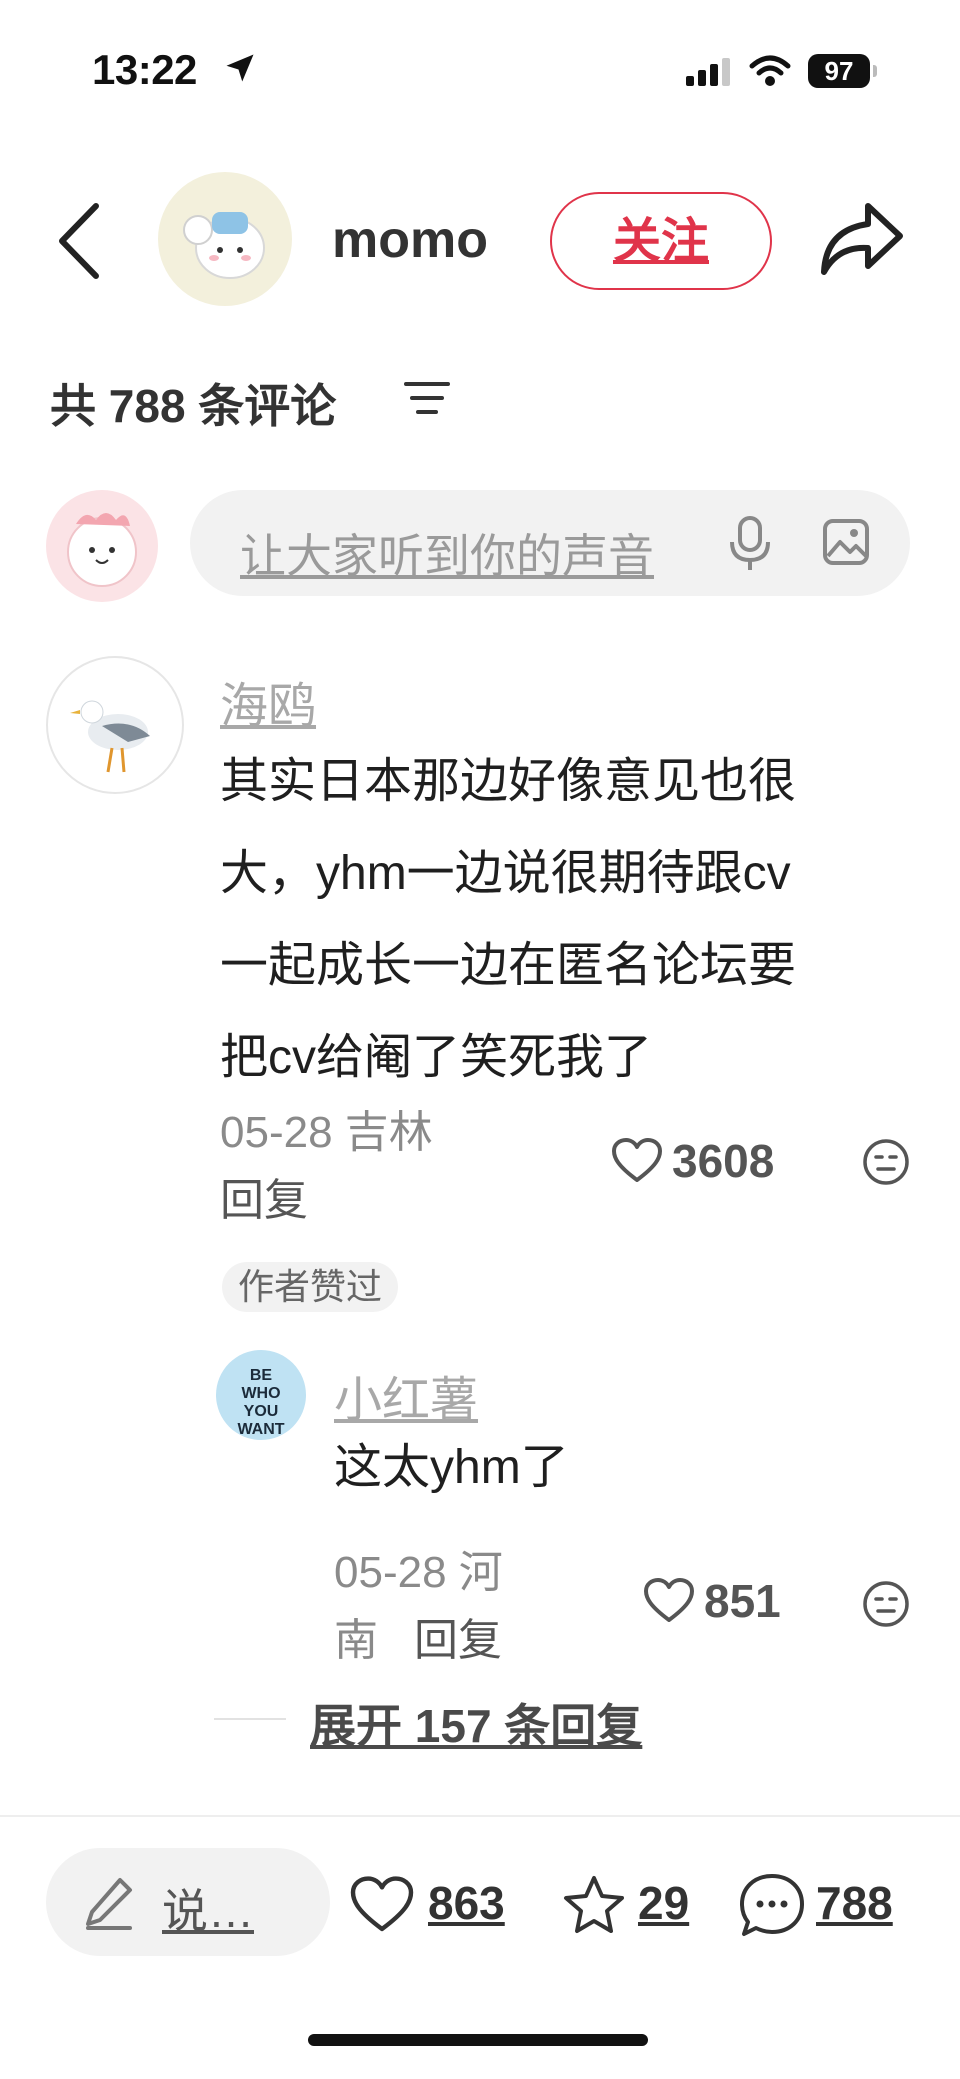 The height and width of the screenshot is (2079, 960). What do you see at coordinates (115, 725) in the screenshot?
I see `seagull-avatar` at bounding box center [115, 725].